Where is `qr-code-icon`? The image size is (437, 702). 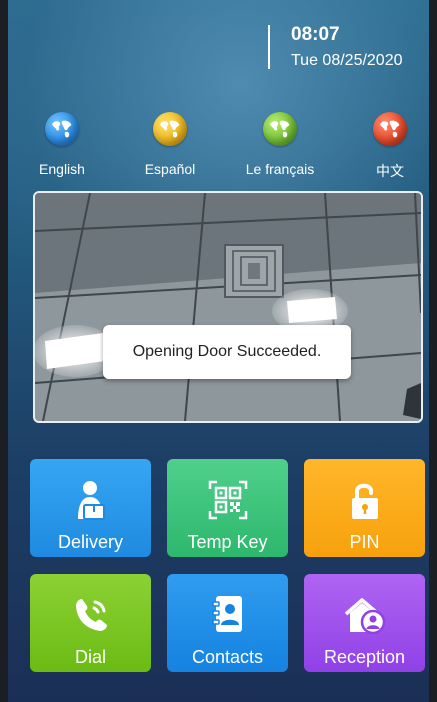 qr-code-icon is located at coordinates (227, 500).